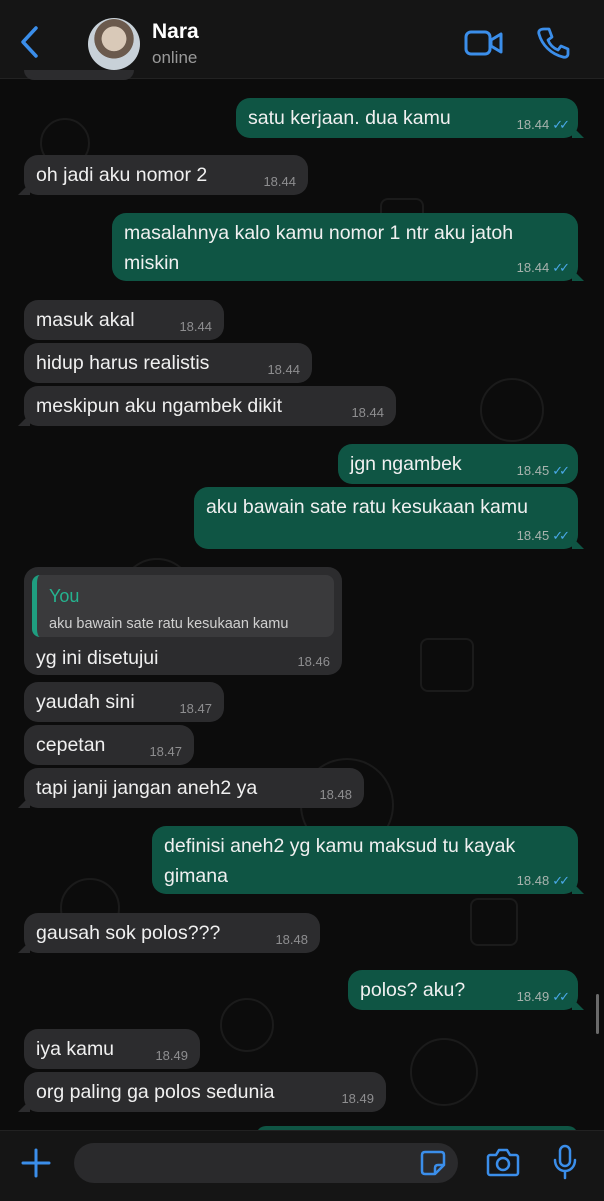  What do you see at coordinates (109, 745) in the screenshot?
I see `message-bubble-incoming: cepetan 18.47` at bounding box center [109, 745].